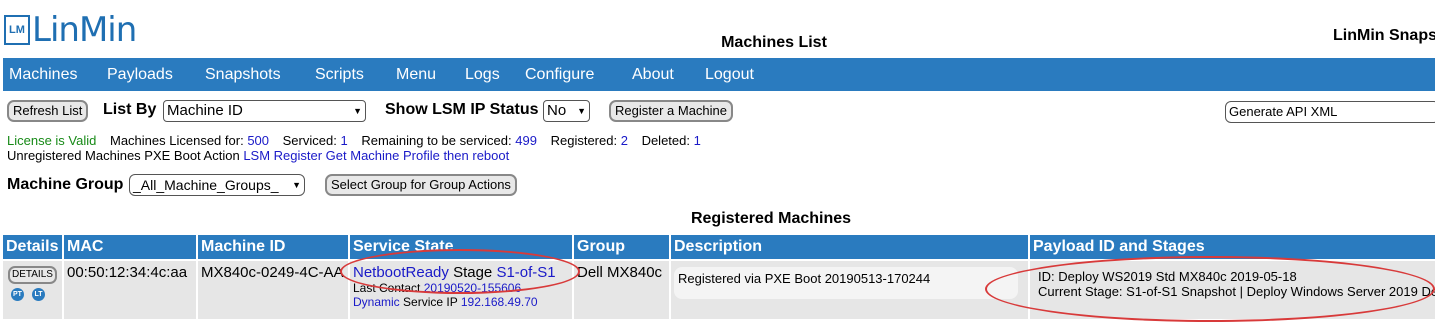 The width and height of the screenshot is (1435, 326). What do you see at coordinates (258, 140) in the screenshot?
I see `licensed-value: 500` at bounding box center [258, 140].